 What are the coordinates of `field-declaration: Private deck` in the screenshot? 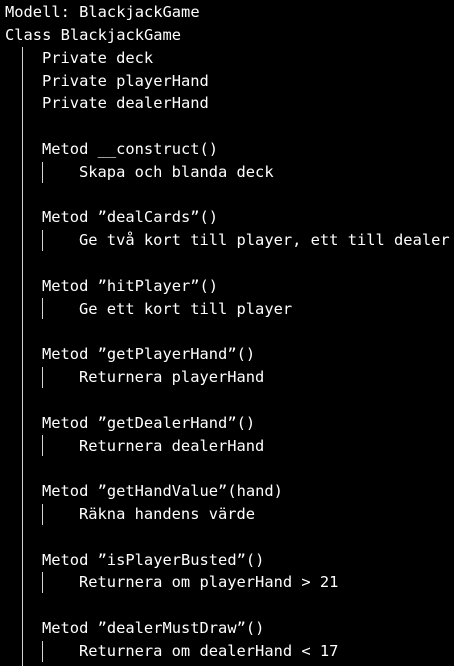 It's located at (98, 58).